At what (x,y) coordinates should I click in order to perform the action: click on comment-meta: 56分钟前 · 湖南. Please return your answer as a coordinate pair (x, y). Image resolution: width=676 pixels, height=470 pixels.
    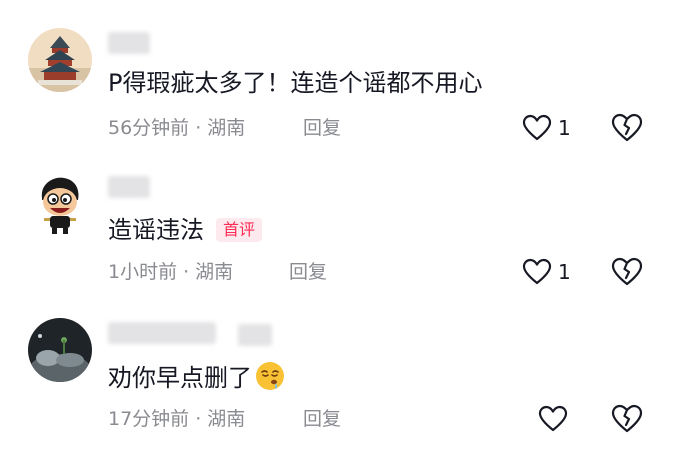
    Looking at the image, I should click on (176, 128).